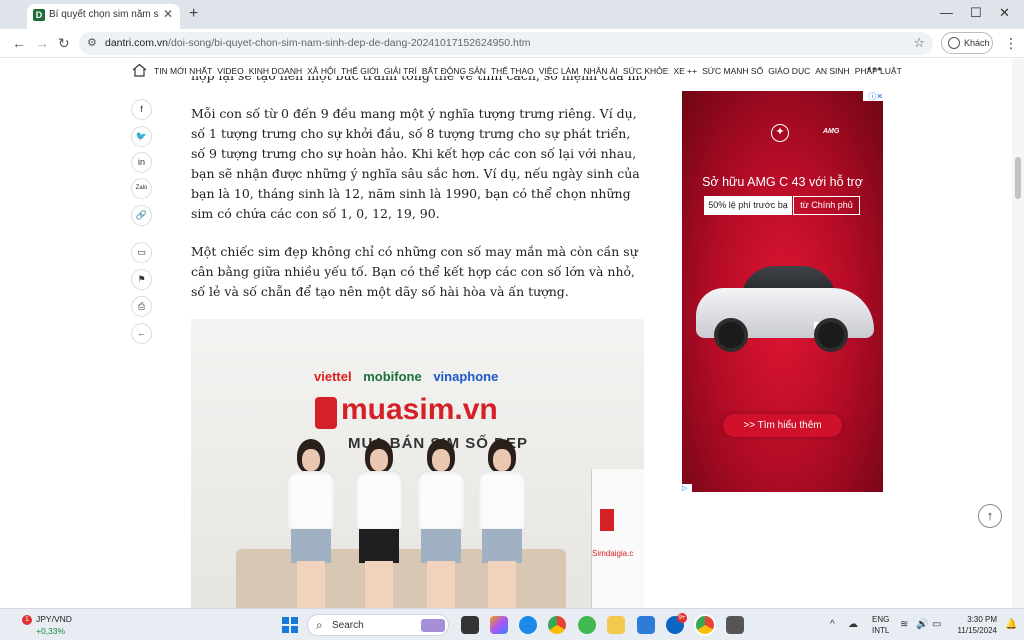 This screenshot has height=640, width=1024. What do you see at coordinates (1011, 624) in the screenshot?
I see `notification-bell-icon: 🔔` at bounding box center [1011, 624].